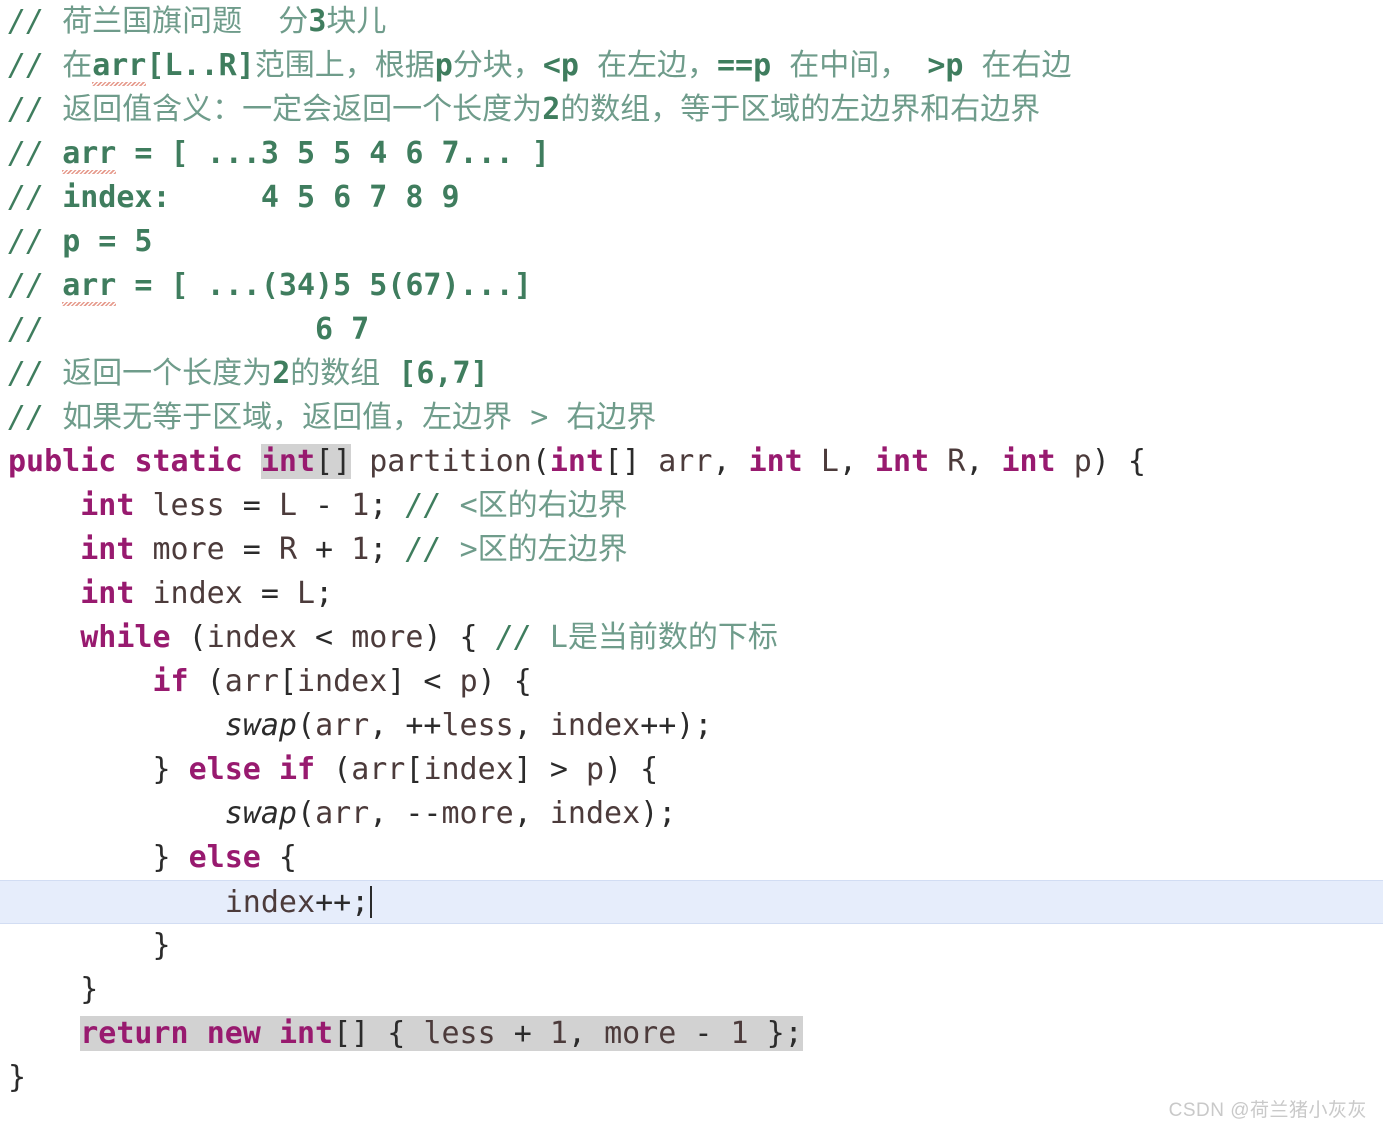 This screenshot has height=1132, width=1383. I want to click on comment-more-zone: >区的左边界, so click(543, 549).